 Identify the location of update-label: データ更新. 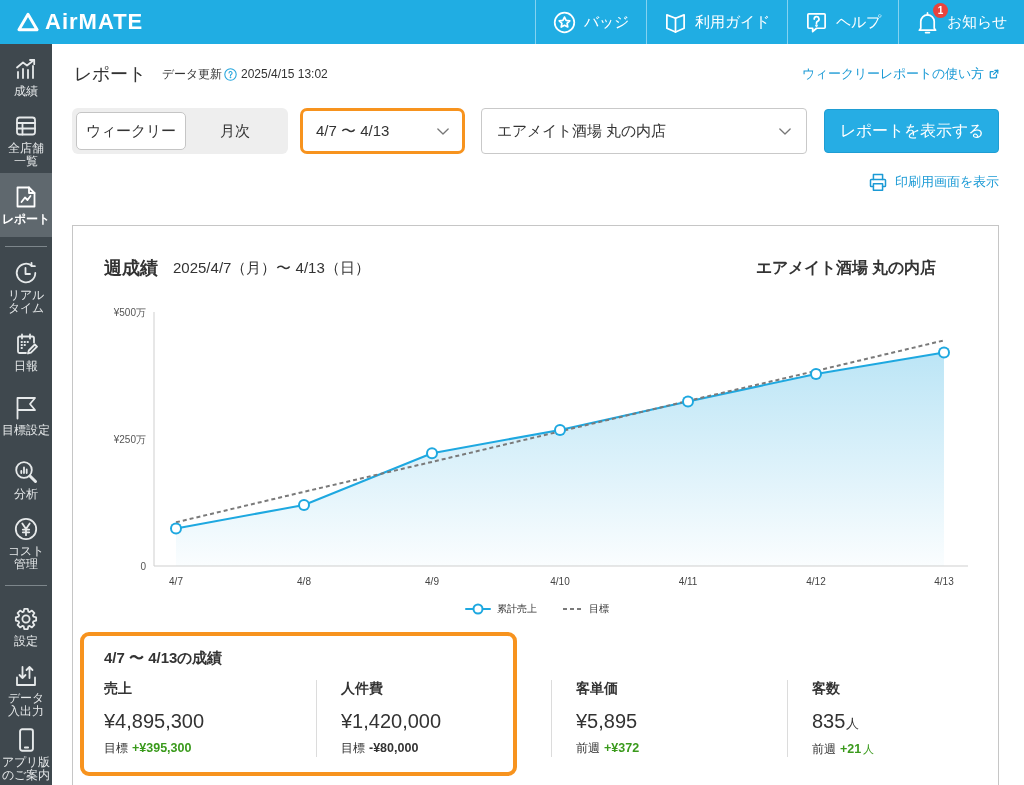
(192, 74).